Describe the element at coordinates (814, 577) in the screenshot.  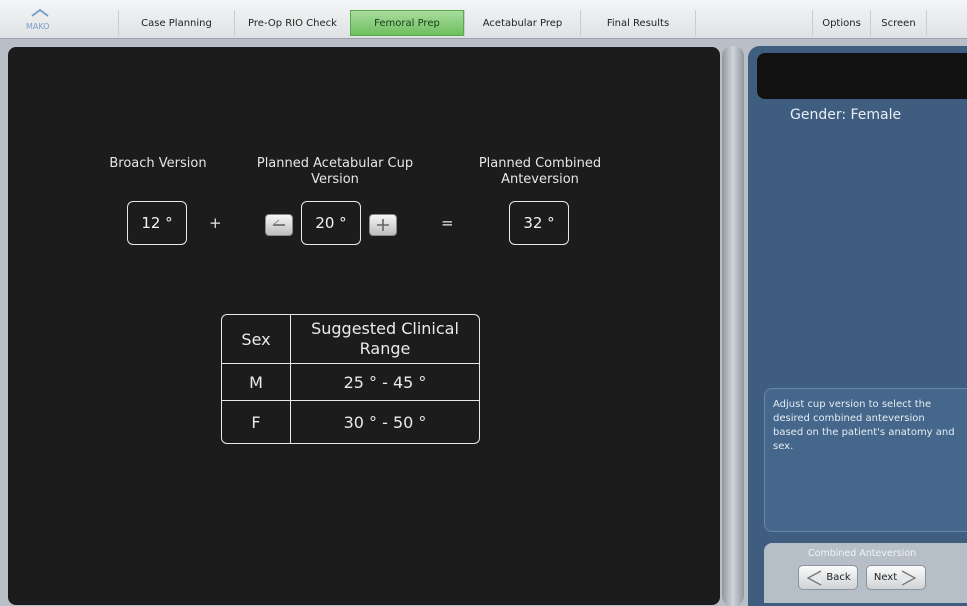
I see `back-arrow-icon` at that location.